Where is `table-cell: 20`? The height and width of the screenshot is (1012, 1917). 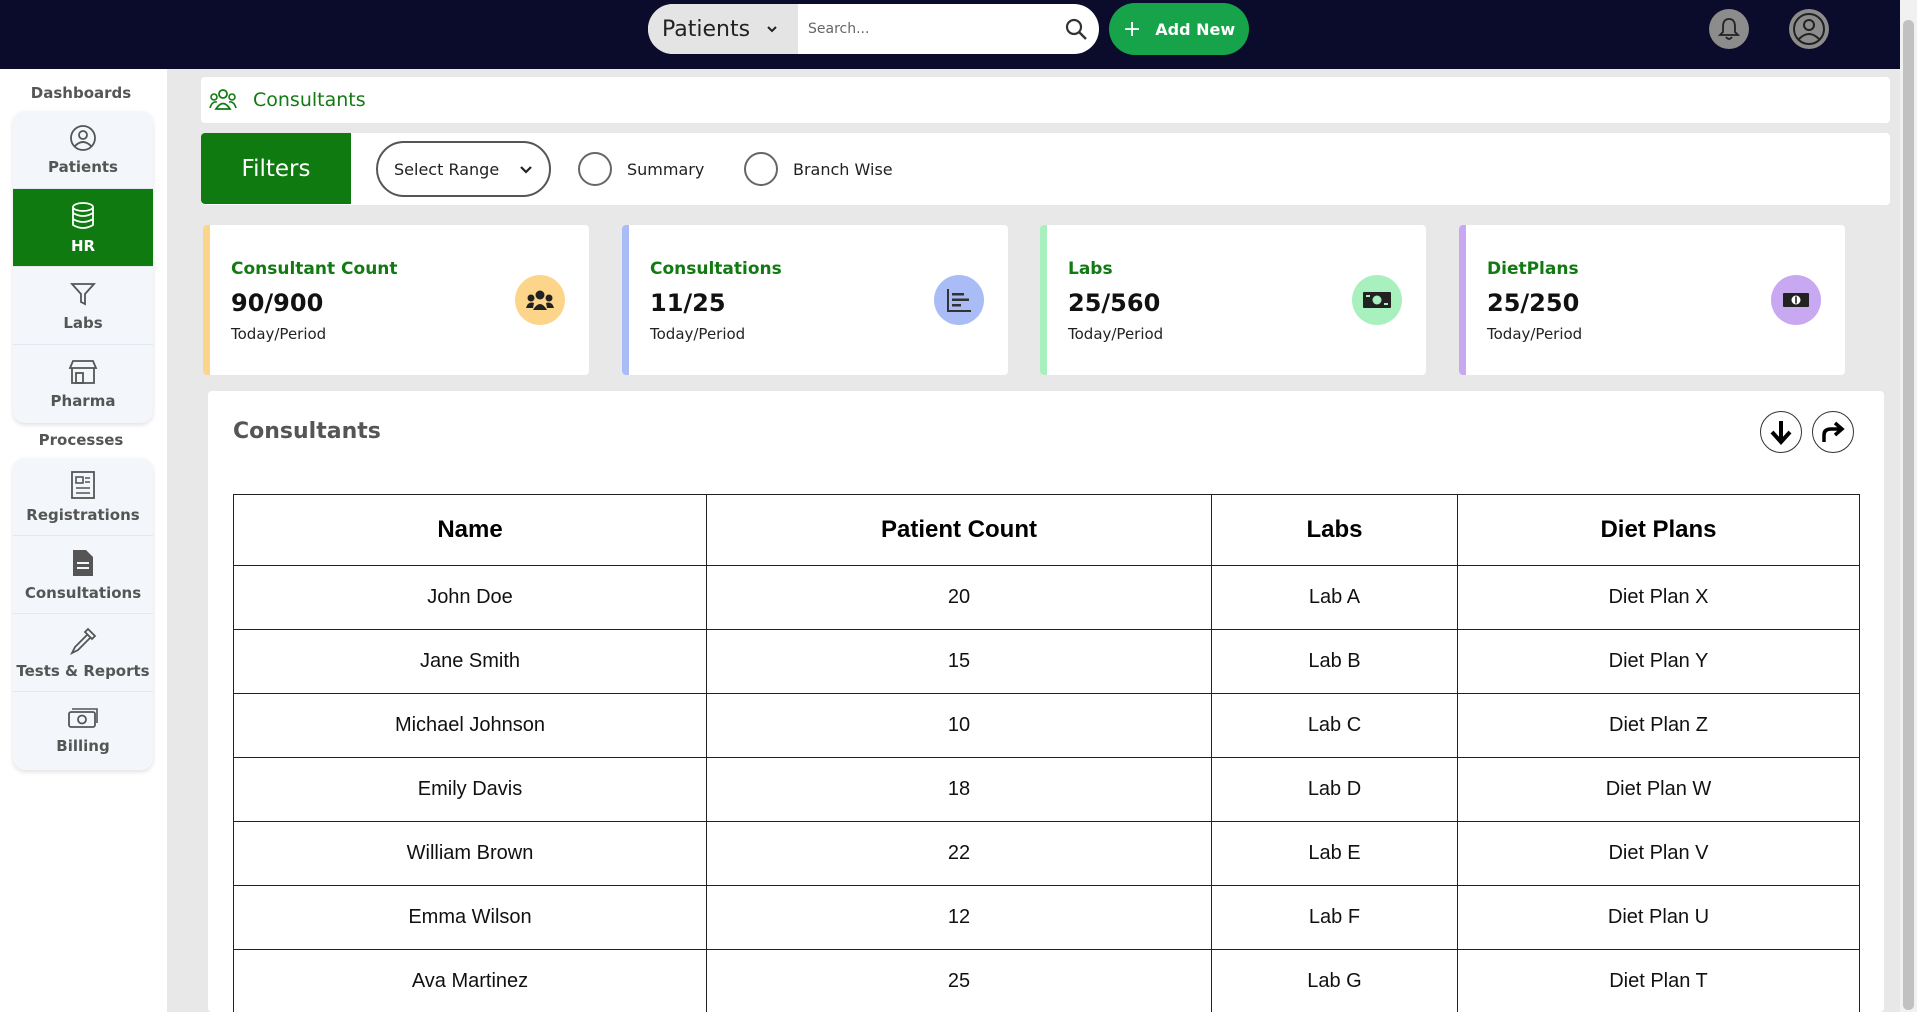
table-cell: 20 is located at coordinates (959, 597).